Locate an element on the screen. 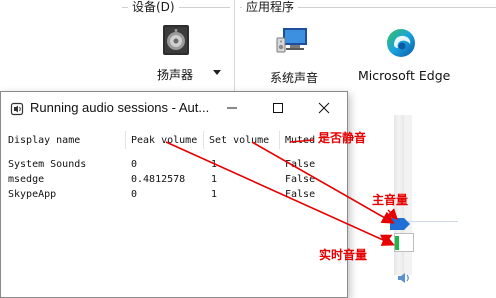  master-level-line is located at coordinates (433, 221).